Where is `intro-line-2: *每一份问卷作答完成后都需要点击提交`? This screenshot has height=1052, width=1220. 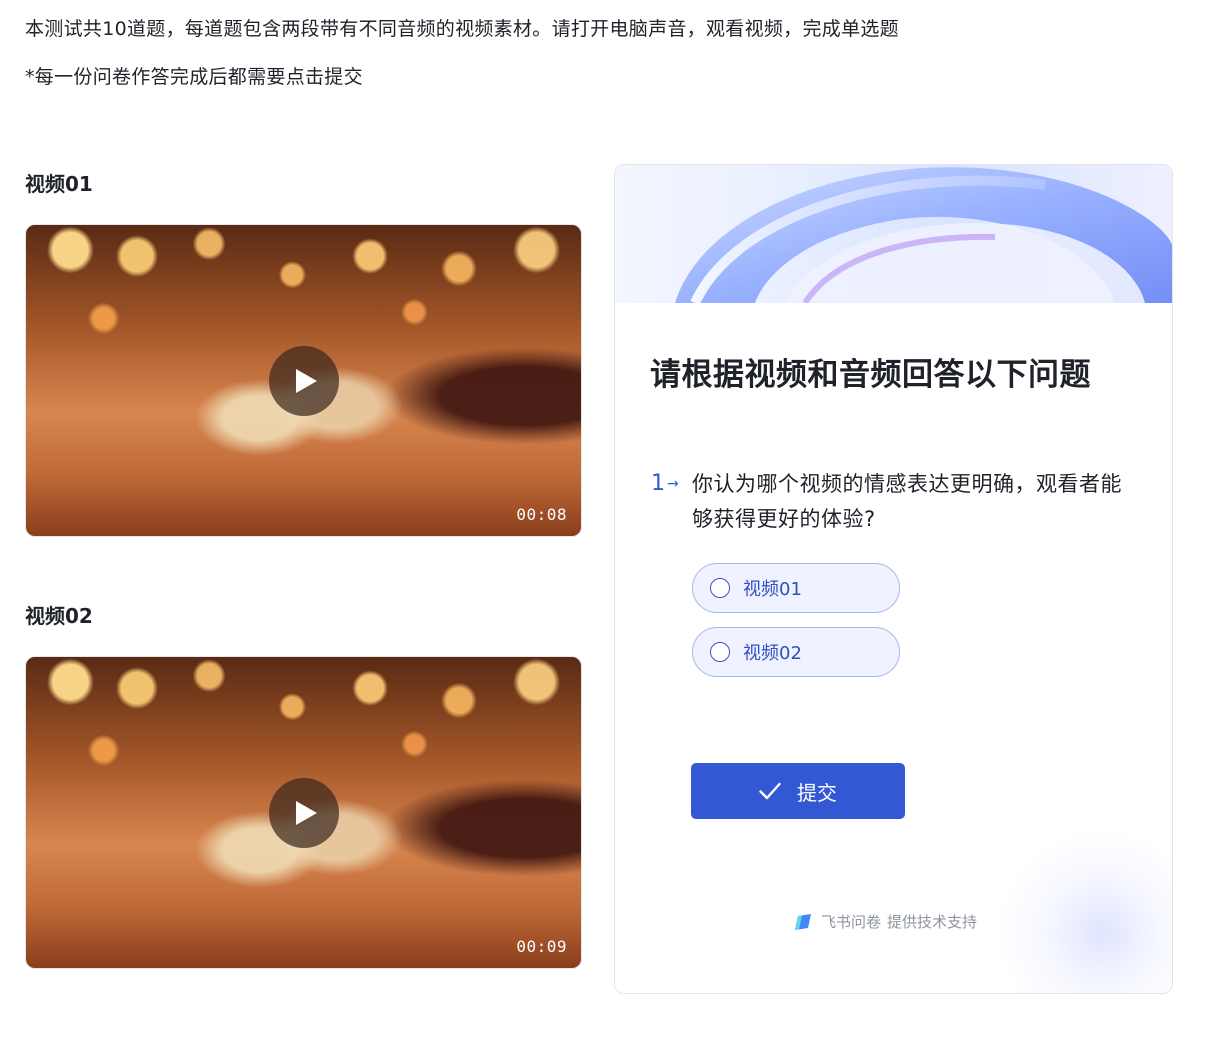 intro-line-2: *每一份问卷作答完成后都需要点击提交 is located at coordinates (194, 77).